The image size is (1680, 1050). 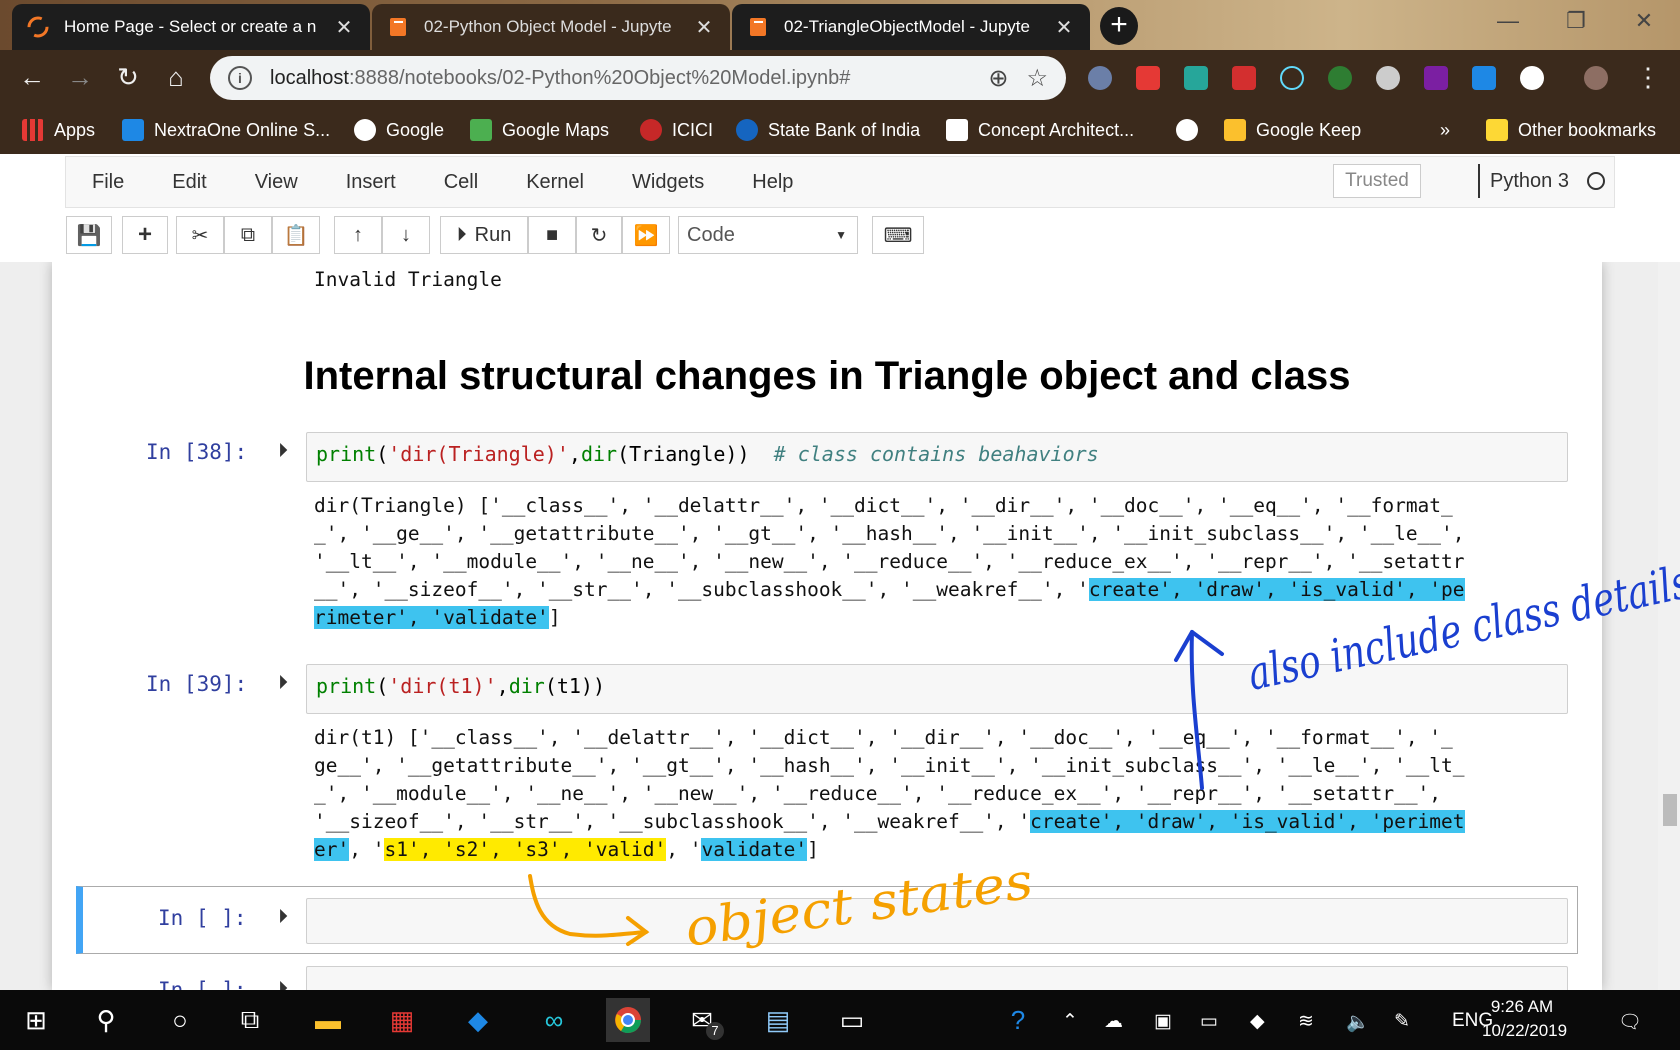 I want to click on tab-triangle-object-model: 02-TriangleObjectModel - Jupyte ✕, so click(x=911, y=27).